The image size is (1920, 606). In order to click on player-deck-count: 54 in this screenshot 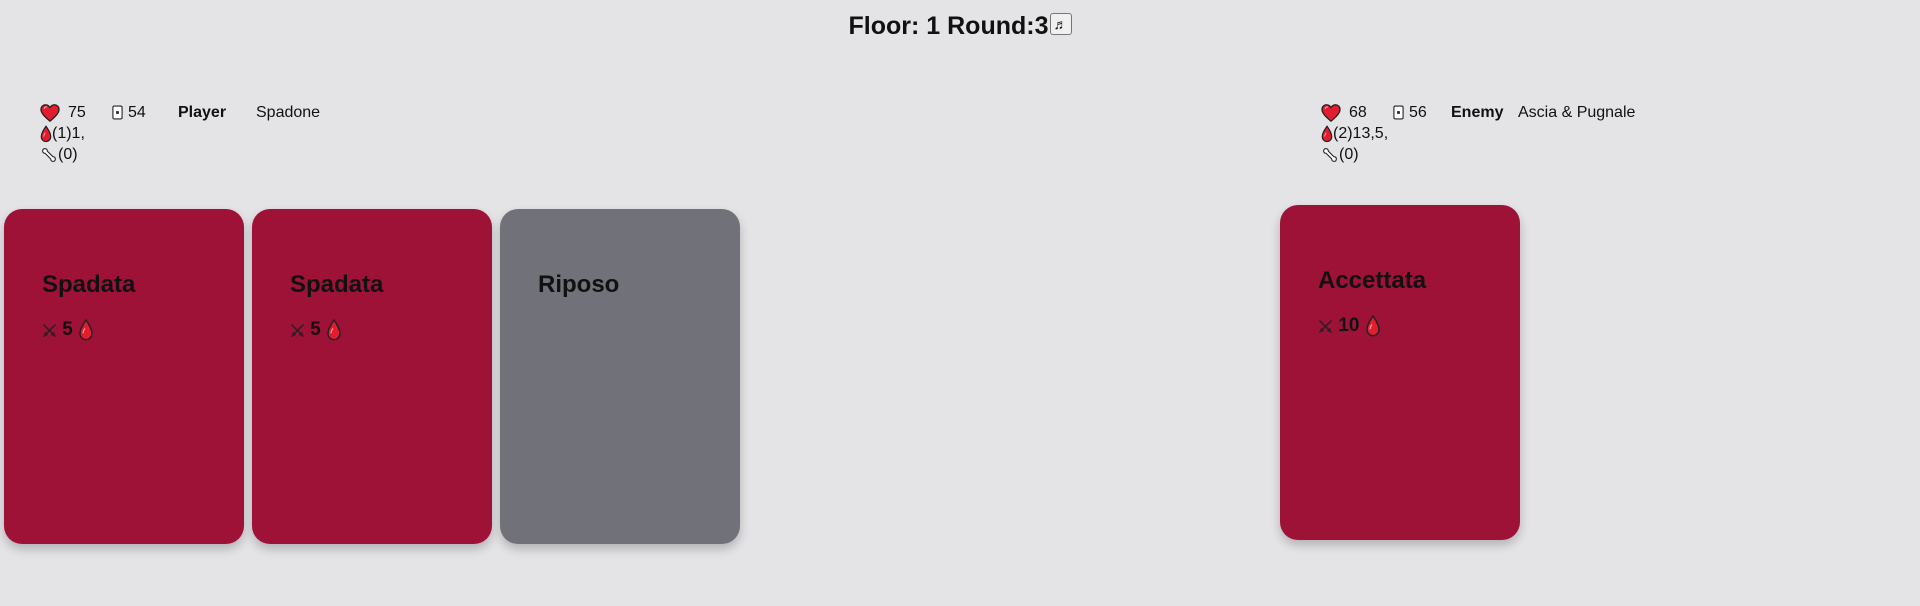, I will do `click(137, 112)`.